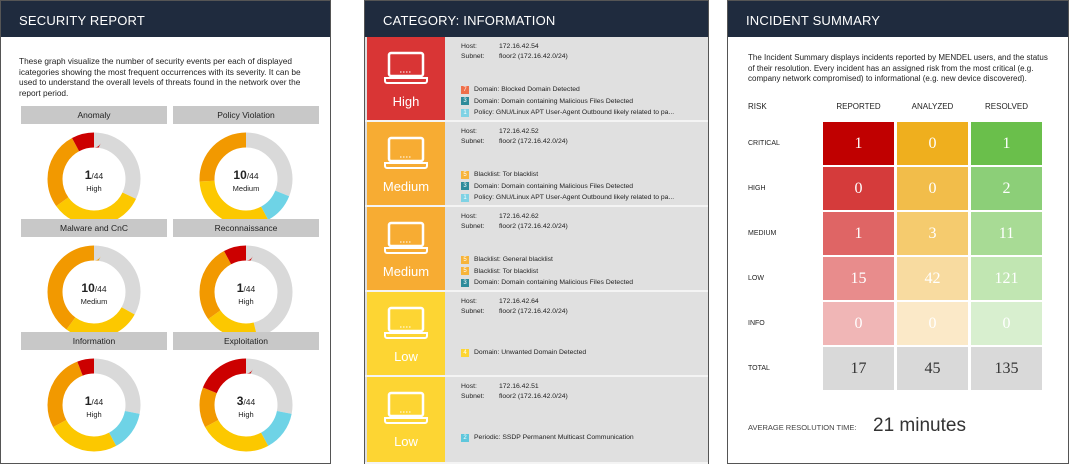 This screenshot has height=464, width=1069. I want to click on donut-count: 3/44, so click(246, 401).